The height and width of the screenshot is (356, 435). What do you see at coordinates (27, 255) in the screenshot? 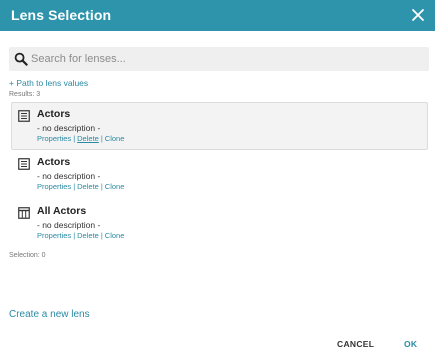
I see `selection-count: Selection: 0` at bounding box center [27, 255].